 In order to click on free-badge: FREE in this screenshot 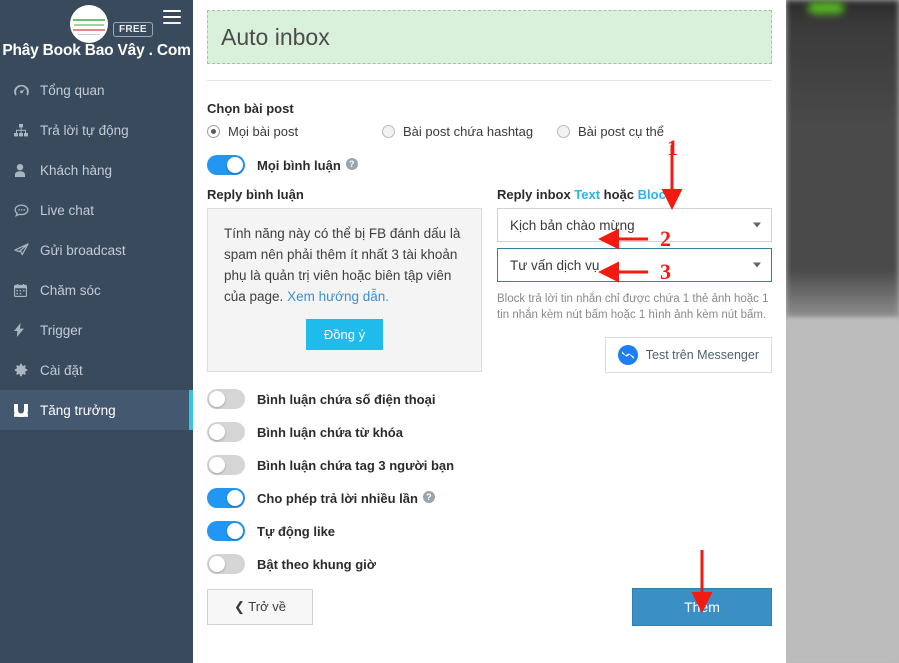, I will do `click(133, 29)`.